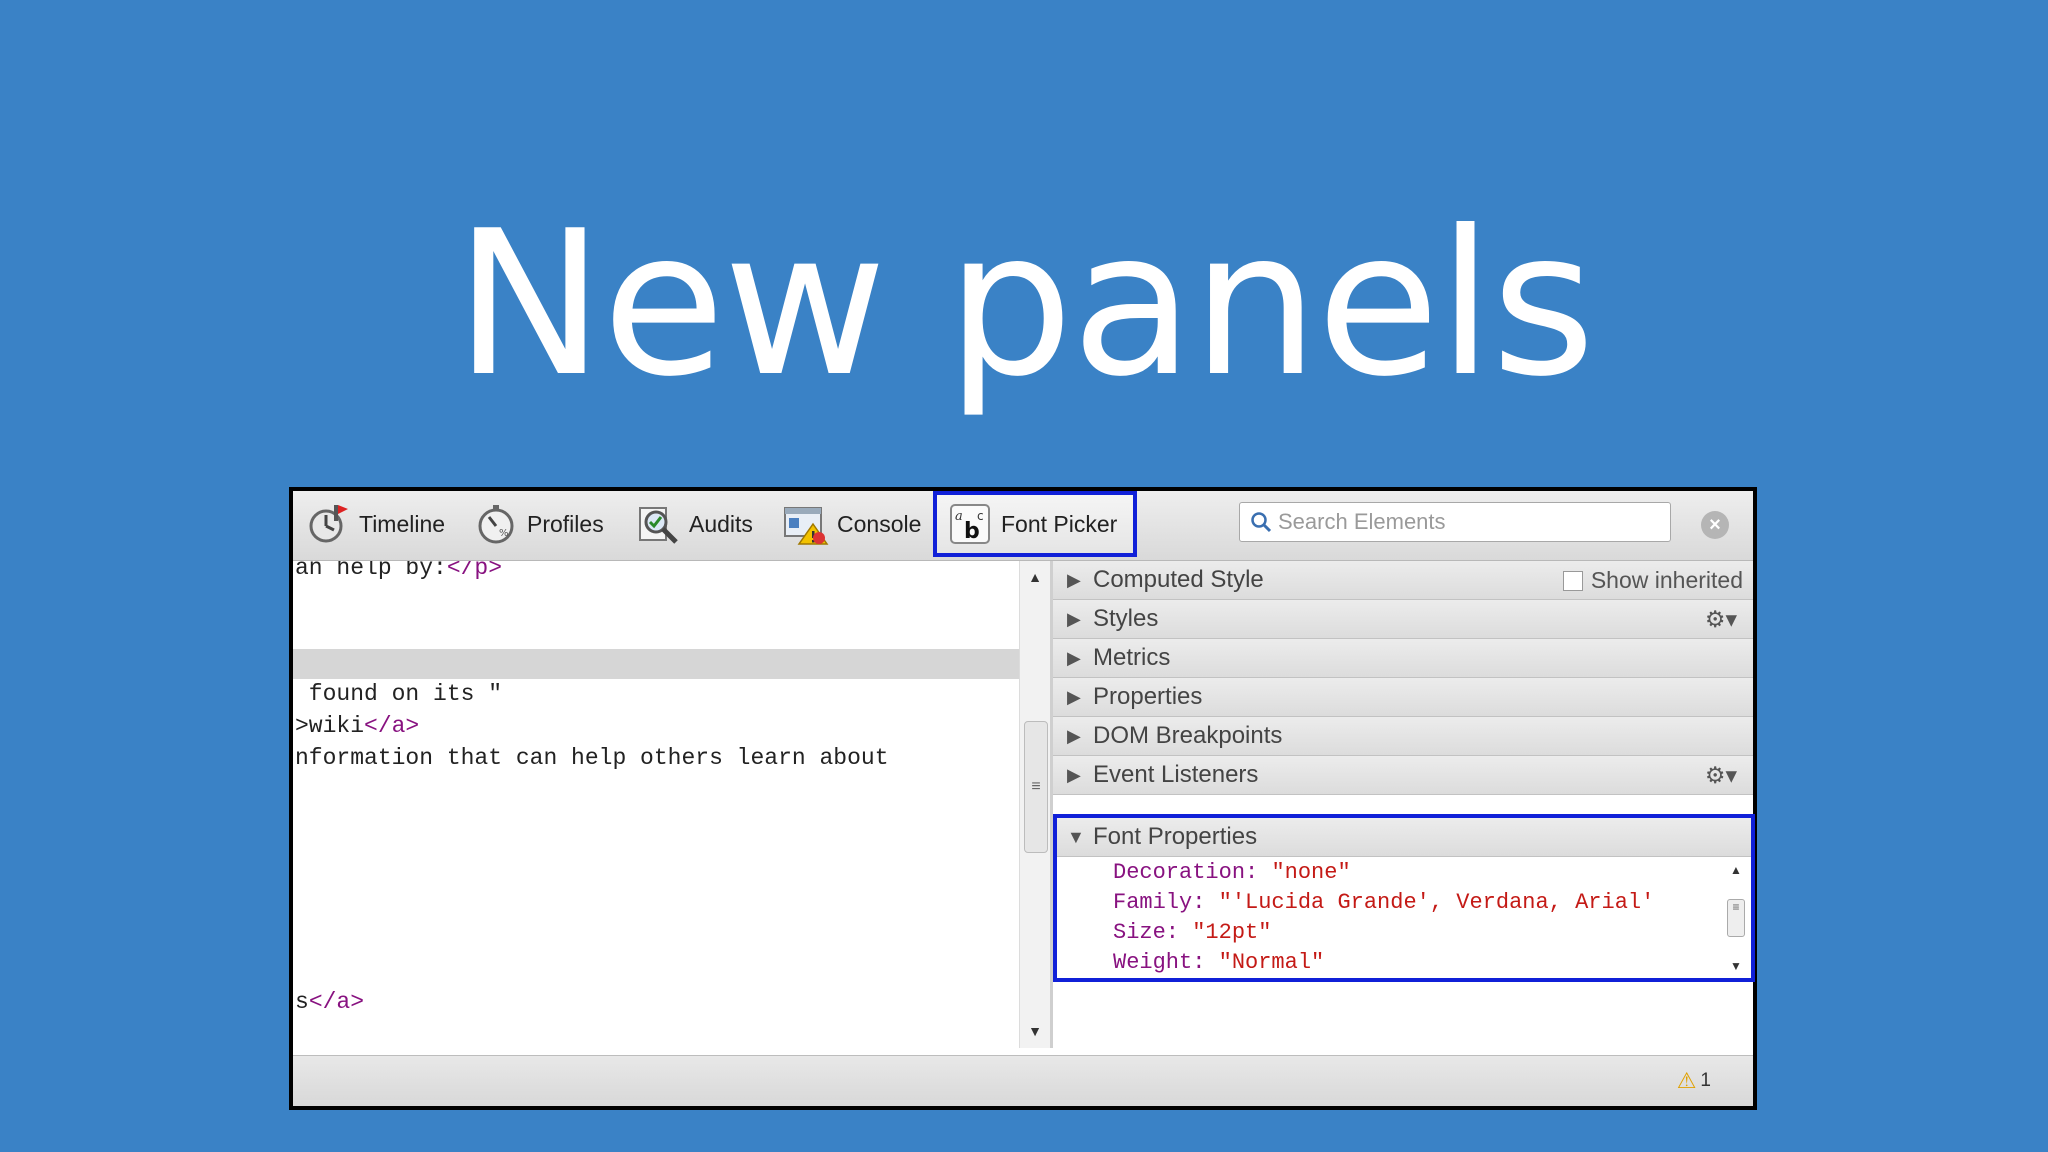 The image size is (2048, 1152). I want to click on font-picker-icon: abc, so click(970, 524).